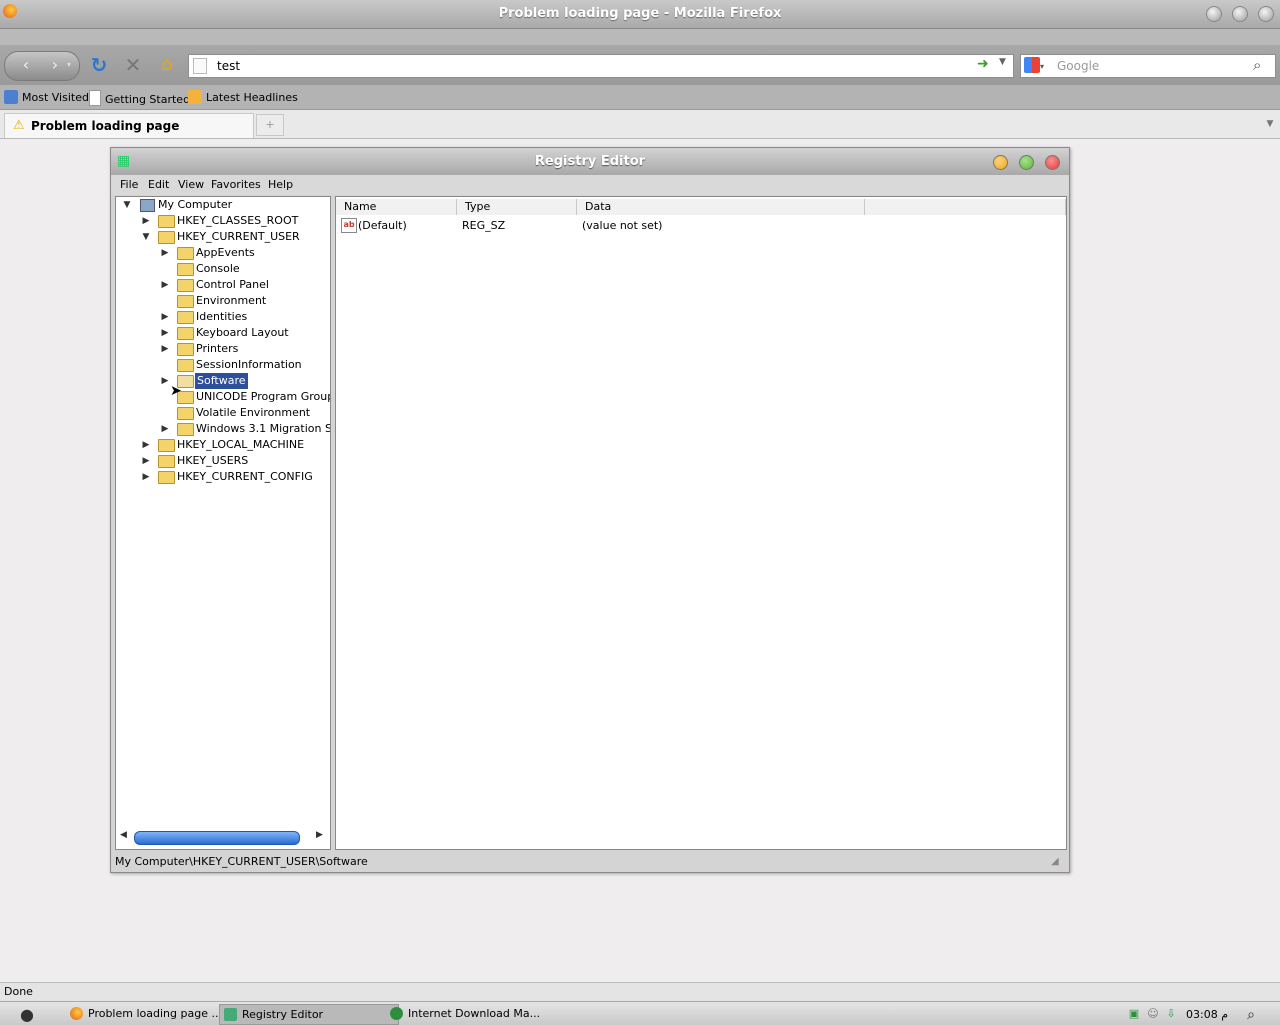 The image size is (1280, 1025). What do you see at coordinates (99, 65) in the screenshot?
I see `reload-button: ↻` at bounding box center [99, 65].